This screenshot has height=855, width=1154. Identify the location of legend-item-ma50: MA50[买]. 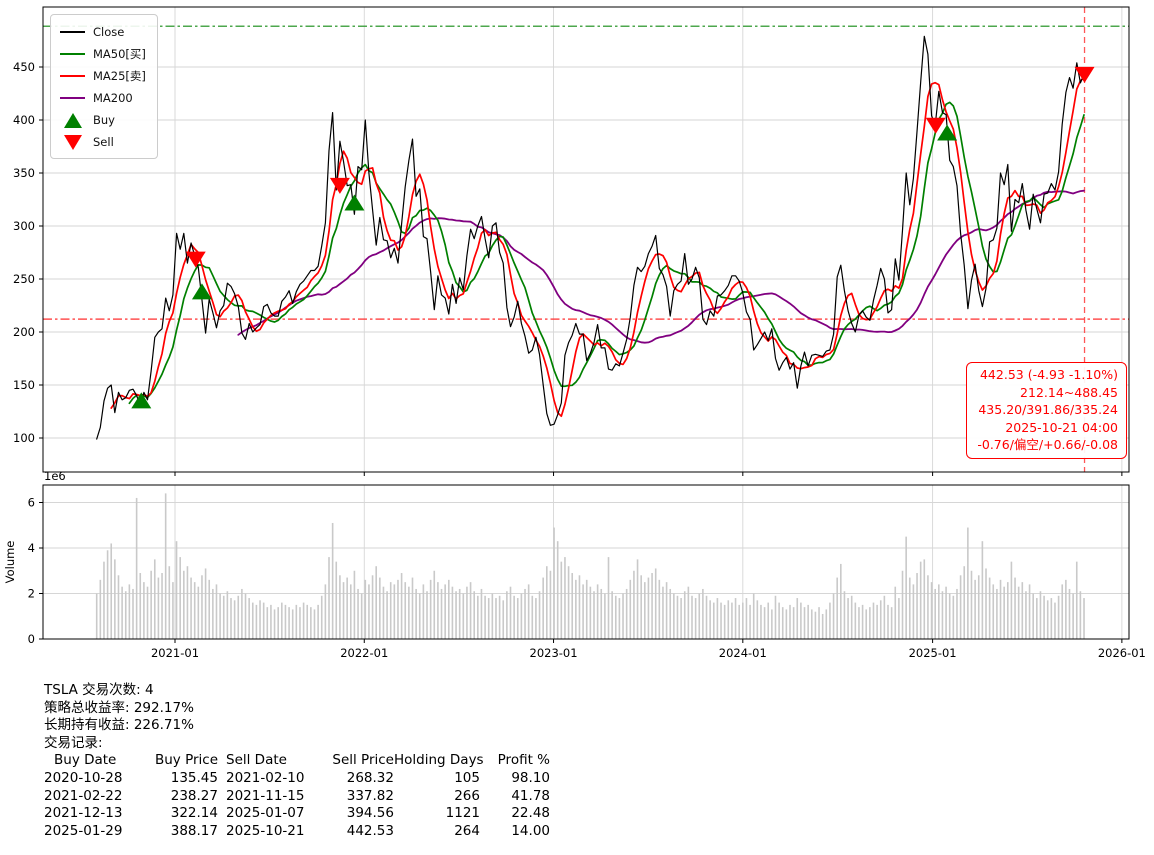
(103, 54).